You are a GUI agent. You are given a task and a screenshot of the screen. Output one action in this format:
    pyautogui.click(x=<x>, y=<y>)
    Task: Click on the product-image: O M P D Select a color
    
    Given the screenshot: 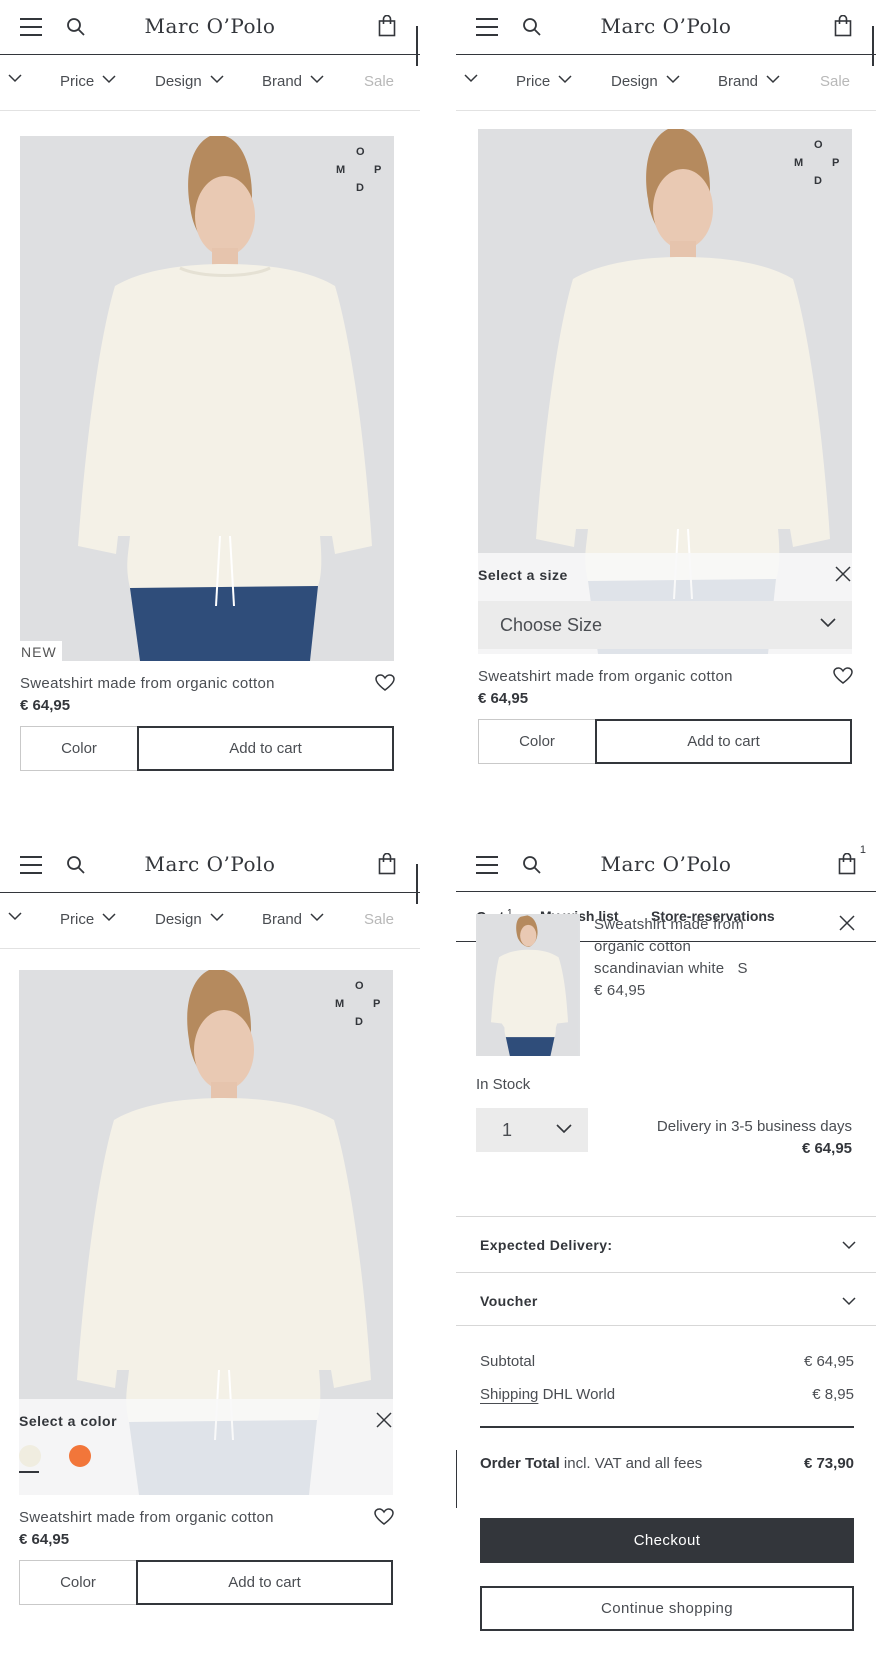 What is the action you would take?
    pyautogui.click(x=206, y=1232)
    